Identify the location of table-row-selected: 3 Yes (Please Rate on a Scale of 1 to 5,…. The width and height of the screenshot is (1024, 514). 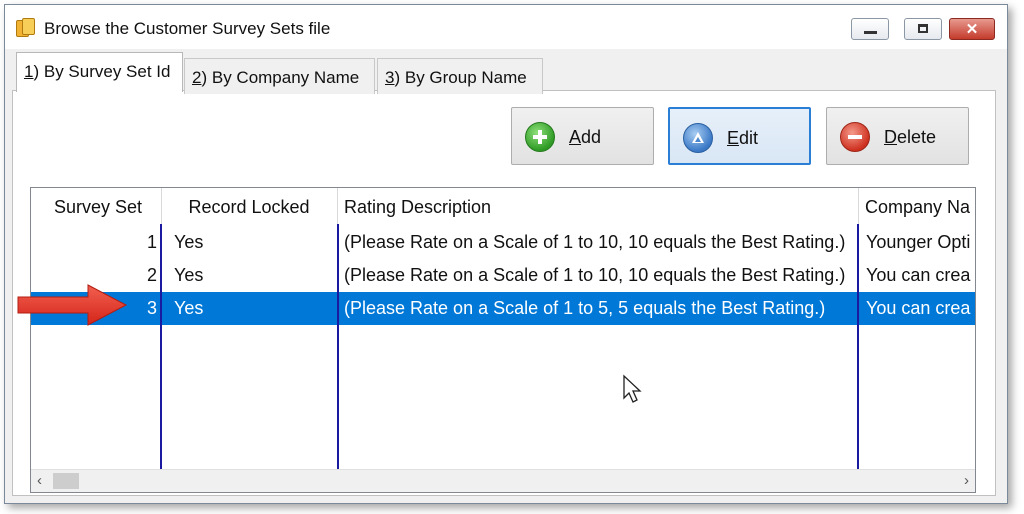
(503, 308).